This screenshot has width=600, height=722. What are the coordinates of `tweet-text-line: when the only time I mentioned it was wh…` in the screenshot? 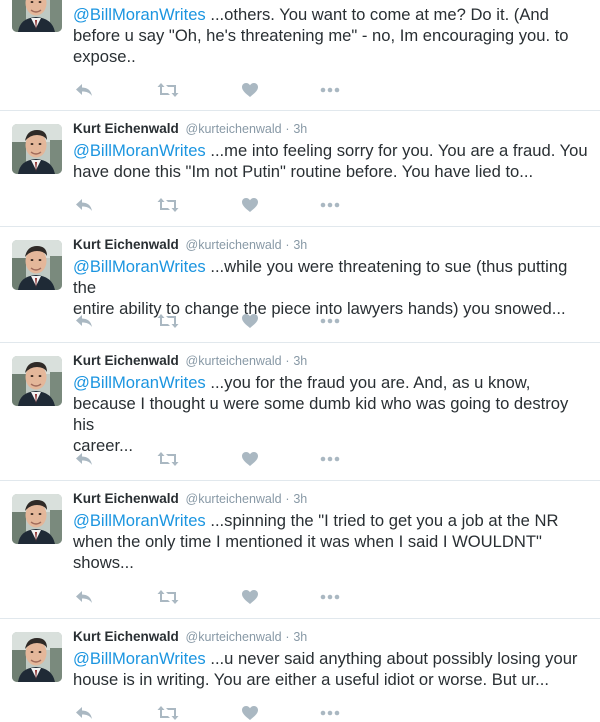 It's located at (307, 541).